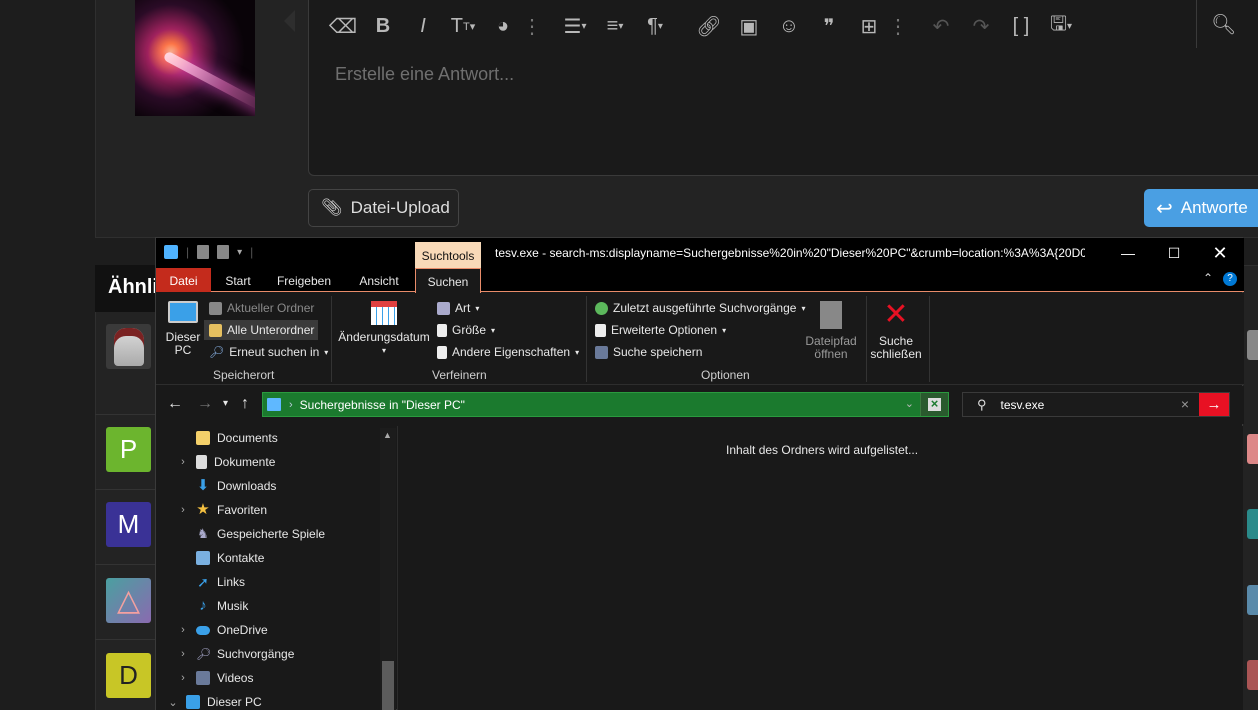  Describe the element at coordinates (245, 404) in the screenshot. I see `up-button: ↑` at that location.